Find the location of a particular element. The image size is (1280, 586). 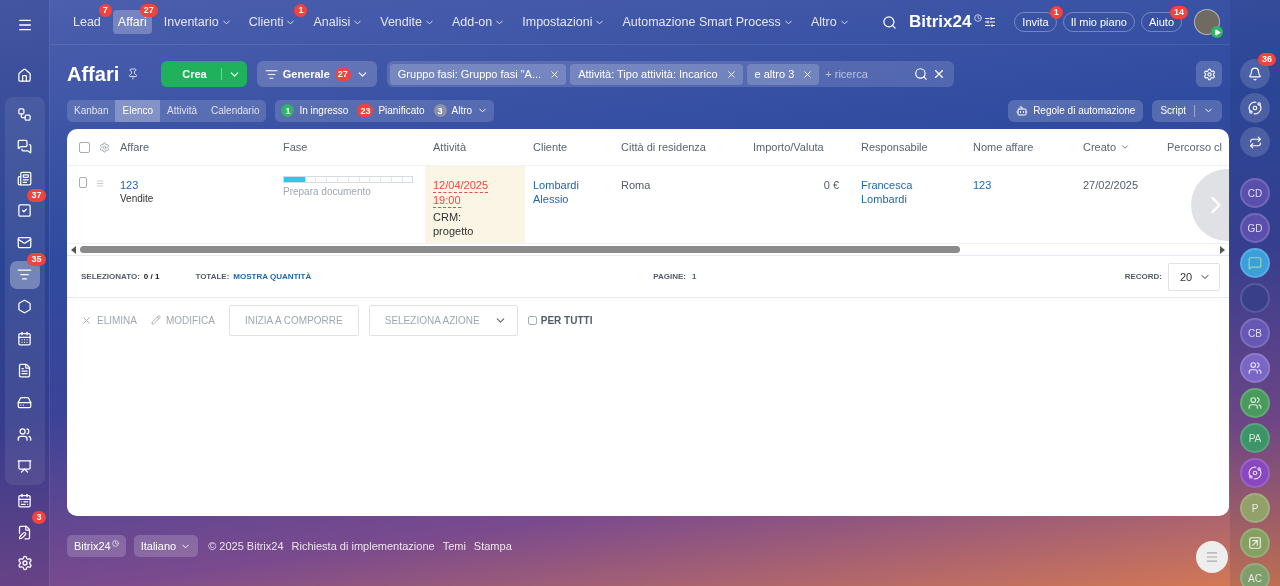

stage-label: Prepara documento is located at coordinates (327, 192).